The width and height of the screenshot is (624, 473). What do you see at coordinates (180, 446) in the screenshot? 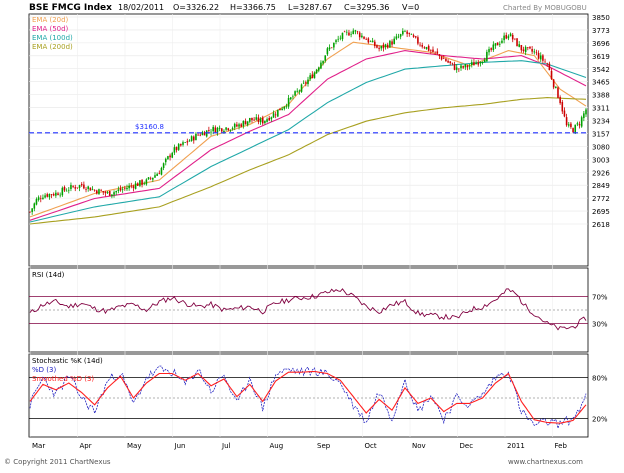
I see `x-tick-label: Jun` at bounding box center [180, 446].